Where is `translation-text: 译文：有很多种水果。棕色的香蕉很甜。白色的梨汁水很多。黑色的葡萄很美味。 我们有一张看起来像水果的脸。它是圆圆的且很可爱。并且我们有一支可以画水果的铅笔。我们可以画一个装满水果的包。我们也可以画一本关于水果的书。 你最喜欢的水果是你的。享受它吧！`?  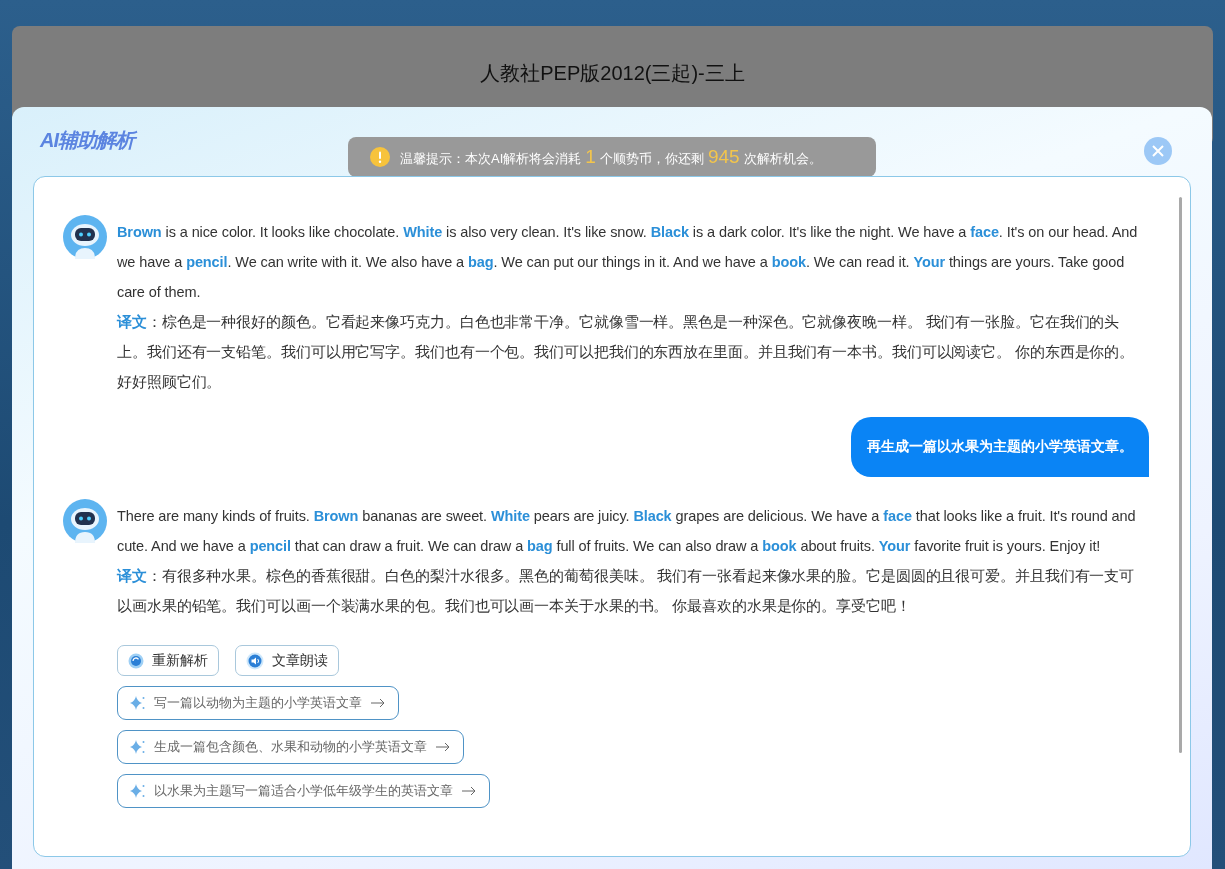 translation-text: 译文：有很多种水果。棕色的香蕉很甜。白色的梨汁水很多。黑色的葡萄很美味。 我们有一张看起来像水果的脸。它是圆圆的且很可爱。并且我们有一支可以画水果的铅笔。我们可以画一个装满水果的包。我们也可以画一本关于水果的书。 你最喜欢的水果是你的。享受它吧！ is located at coordinates (626, 591).